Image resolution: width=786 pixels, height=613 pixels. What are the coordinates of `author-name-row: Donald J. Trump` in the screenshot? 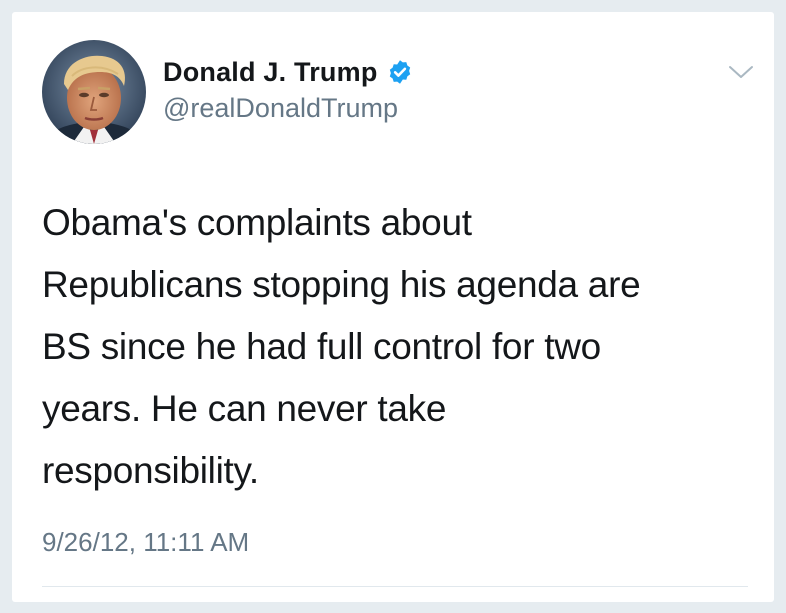 It's located at (288, 72).